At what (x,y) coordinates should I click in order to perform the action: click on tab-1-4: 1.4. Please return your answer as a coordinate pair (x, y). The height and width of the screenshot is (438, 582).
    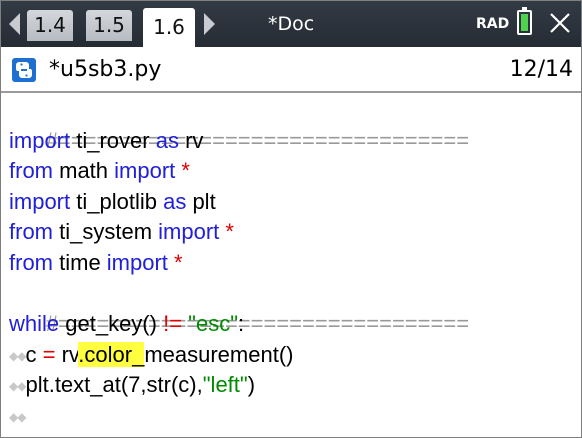
    Looking at the image, I should click on (50, 25).